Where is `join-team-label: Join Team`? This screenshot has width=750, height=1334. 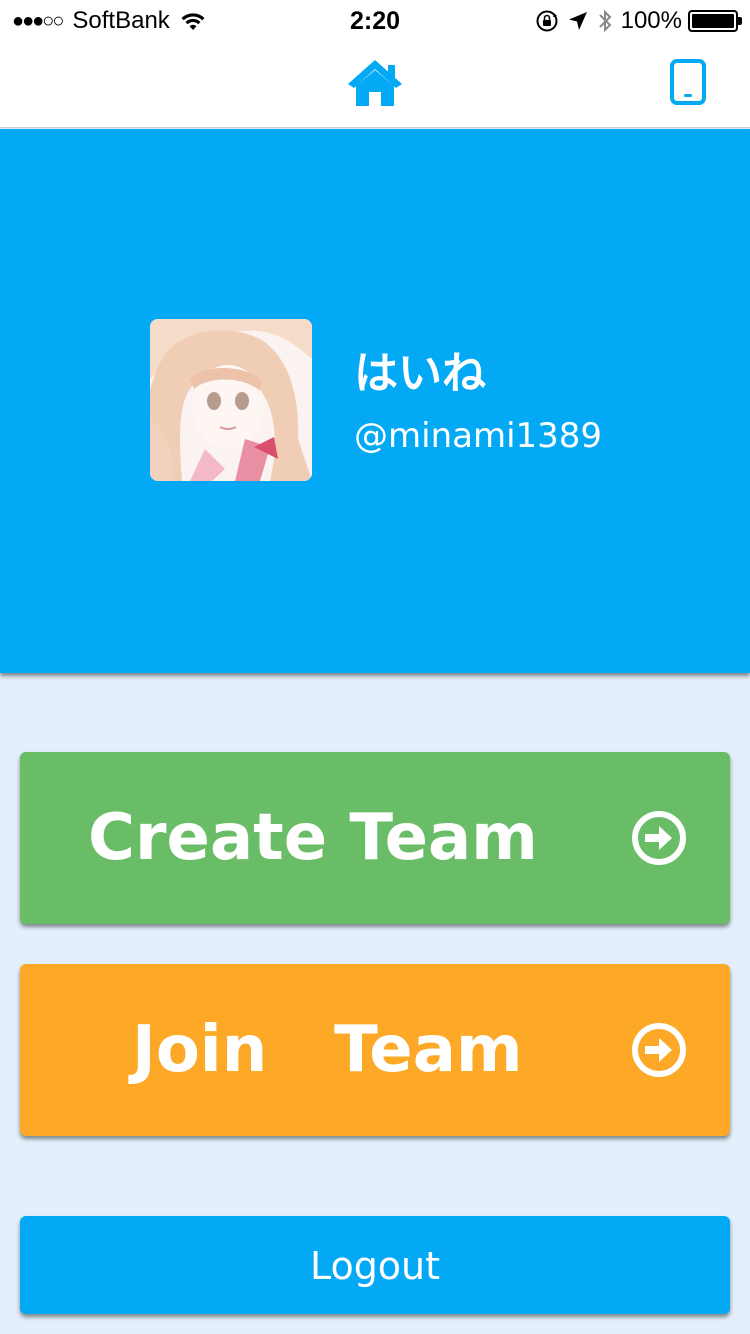 join-team-label: Join Team is located at coordinates (327, 1050).